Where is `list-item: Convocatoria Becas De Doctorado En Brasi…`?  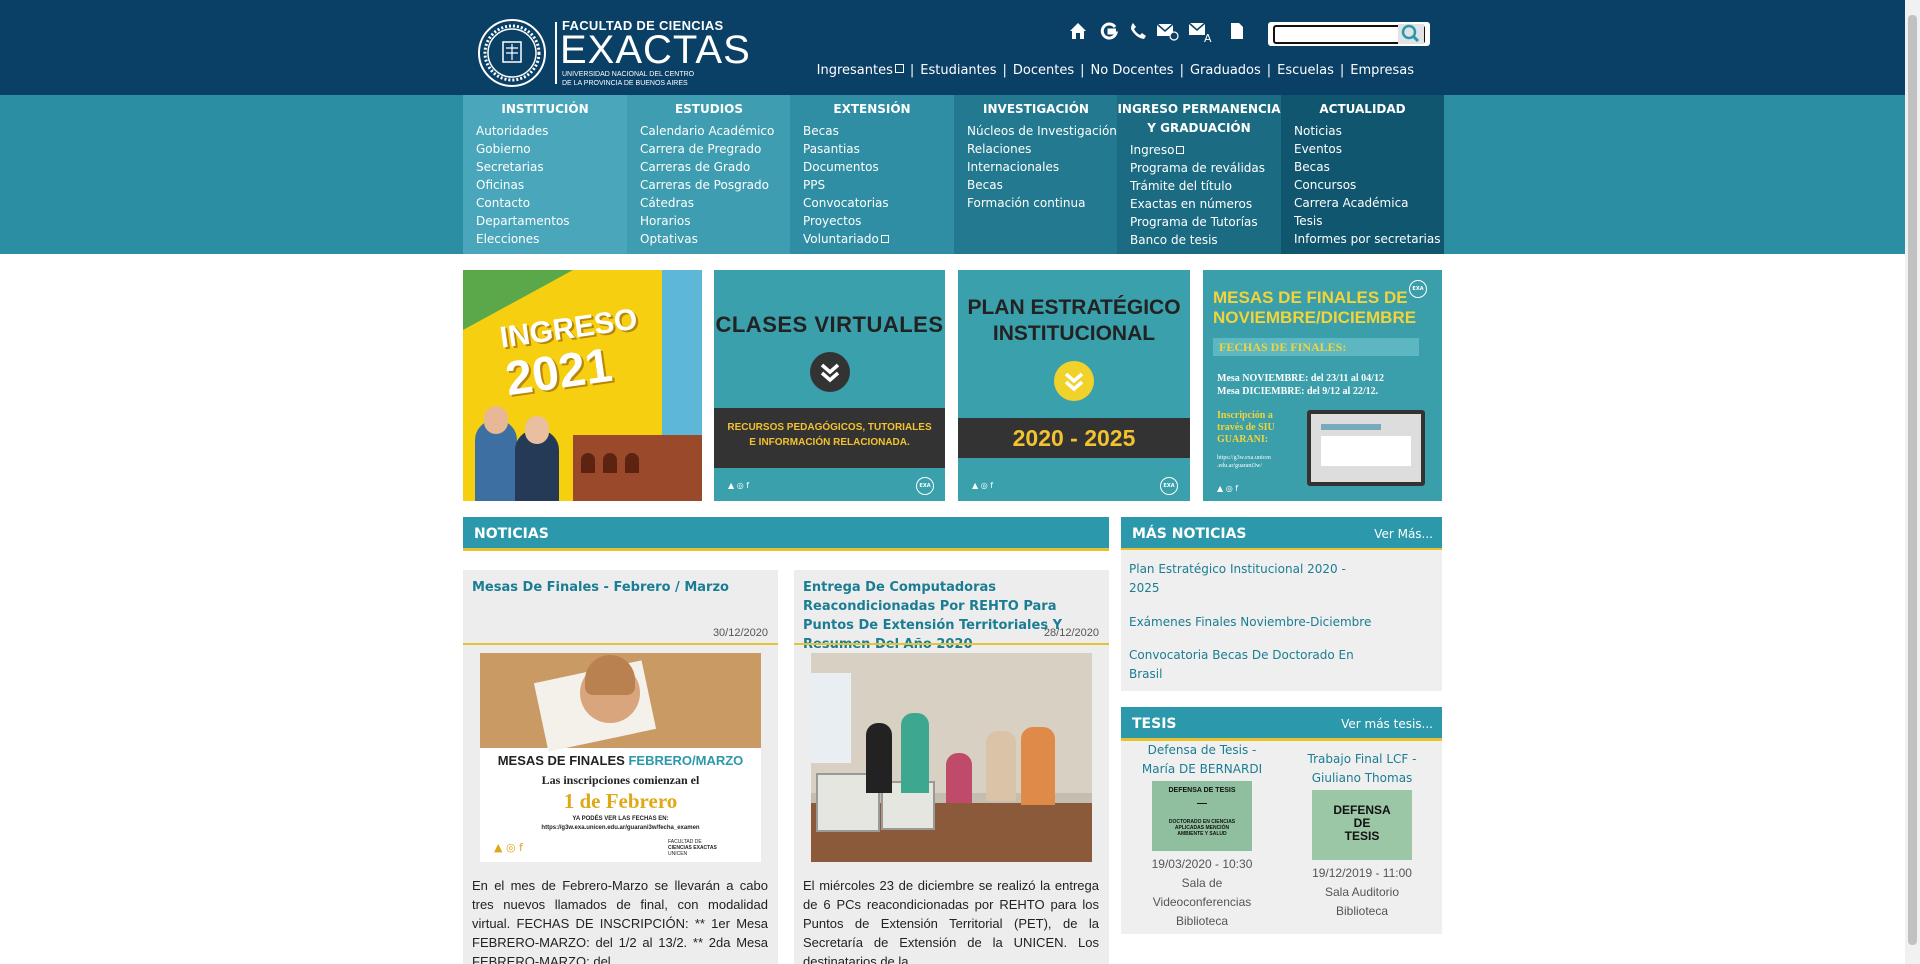
list-item: Convocatoria Becas De Doctorado En Brasi… is located at coordinates (1244, 665).